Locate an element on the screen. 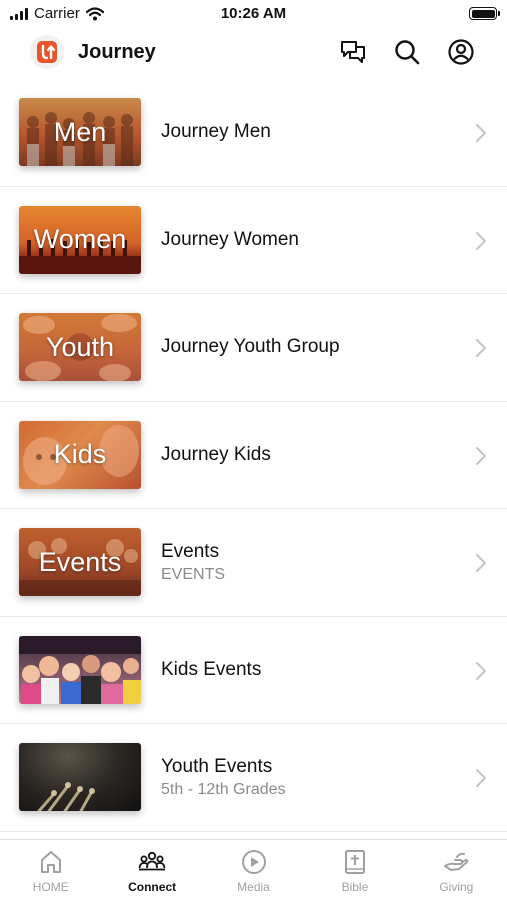 This screenshot has width=507, height=900. people-icon is located at coordinates (152, 861).